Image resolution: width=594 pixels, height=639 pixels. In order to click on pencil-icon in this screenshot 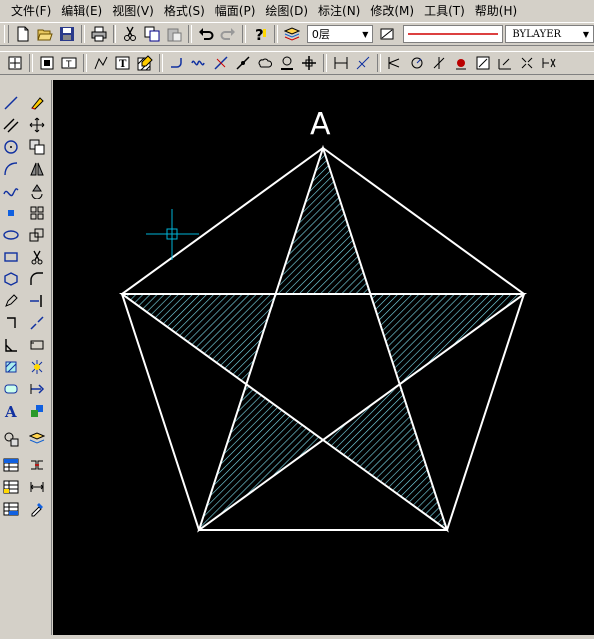, I will do `click(11, 301)`.